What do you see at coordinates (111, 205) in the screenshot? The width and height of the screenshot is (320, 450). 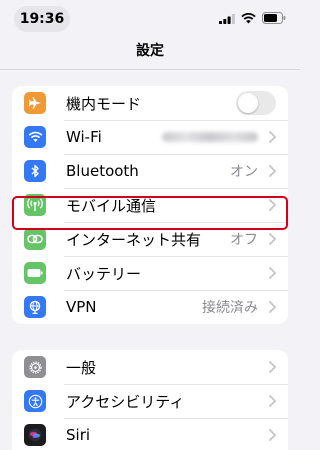 I see `settings-row-label: モバイル通信` at bounding box center [111, 205].